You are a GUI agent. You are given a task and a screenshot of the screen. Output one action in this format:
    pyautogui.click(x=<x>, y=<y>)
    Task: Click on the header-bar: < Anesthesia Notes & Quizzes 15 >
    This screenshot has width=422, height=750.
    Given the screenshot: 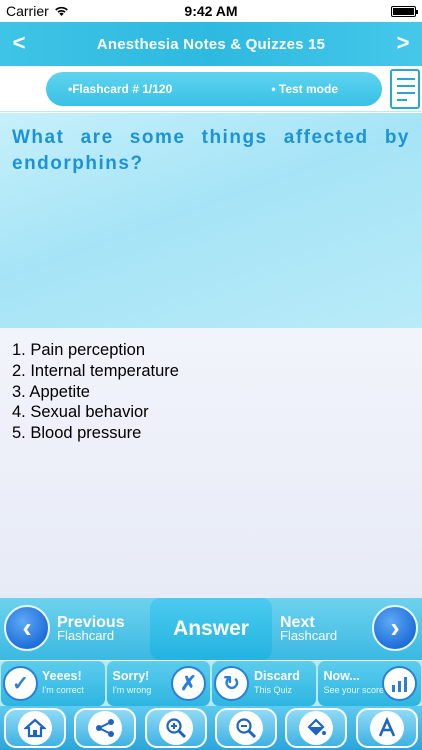 What is the action you would take?
    pyautogui.click(x=211, y=44)
    